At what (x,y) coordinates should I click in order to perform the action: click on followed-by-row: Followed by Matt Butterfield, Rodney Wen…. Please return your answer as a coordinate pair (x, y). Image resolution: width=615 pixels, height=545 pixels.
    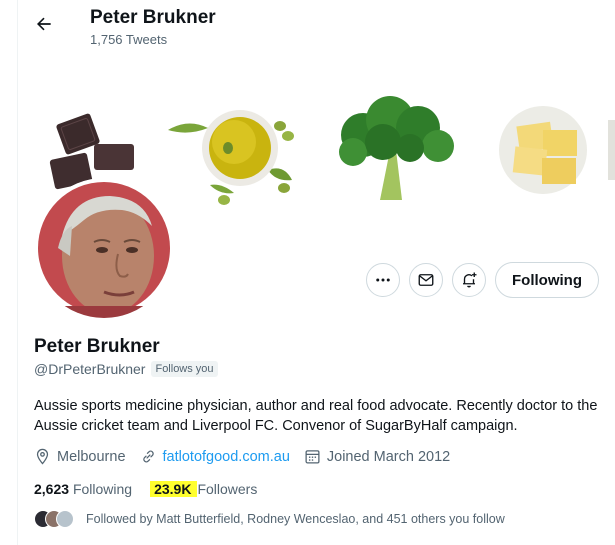
    Looking at the image, I should click on (269, 519).